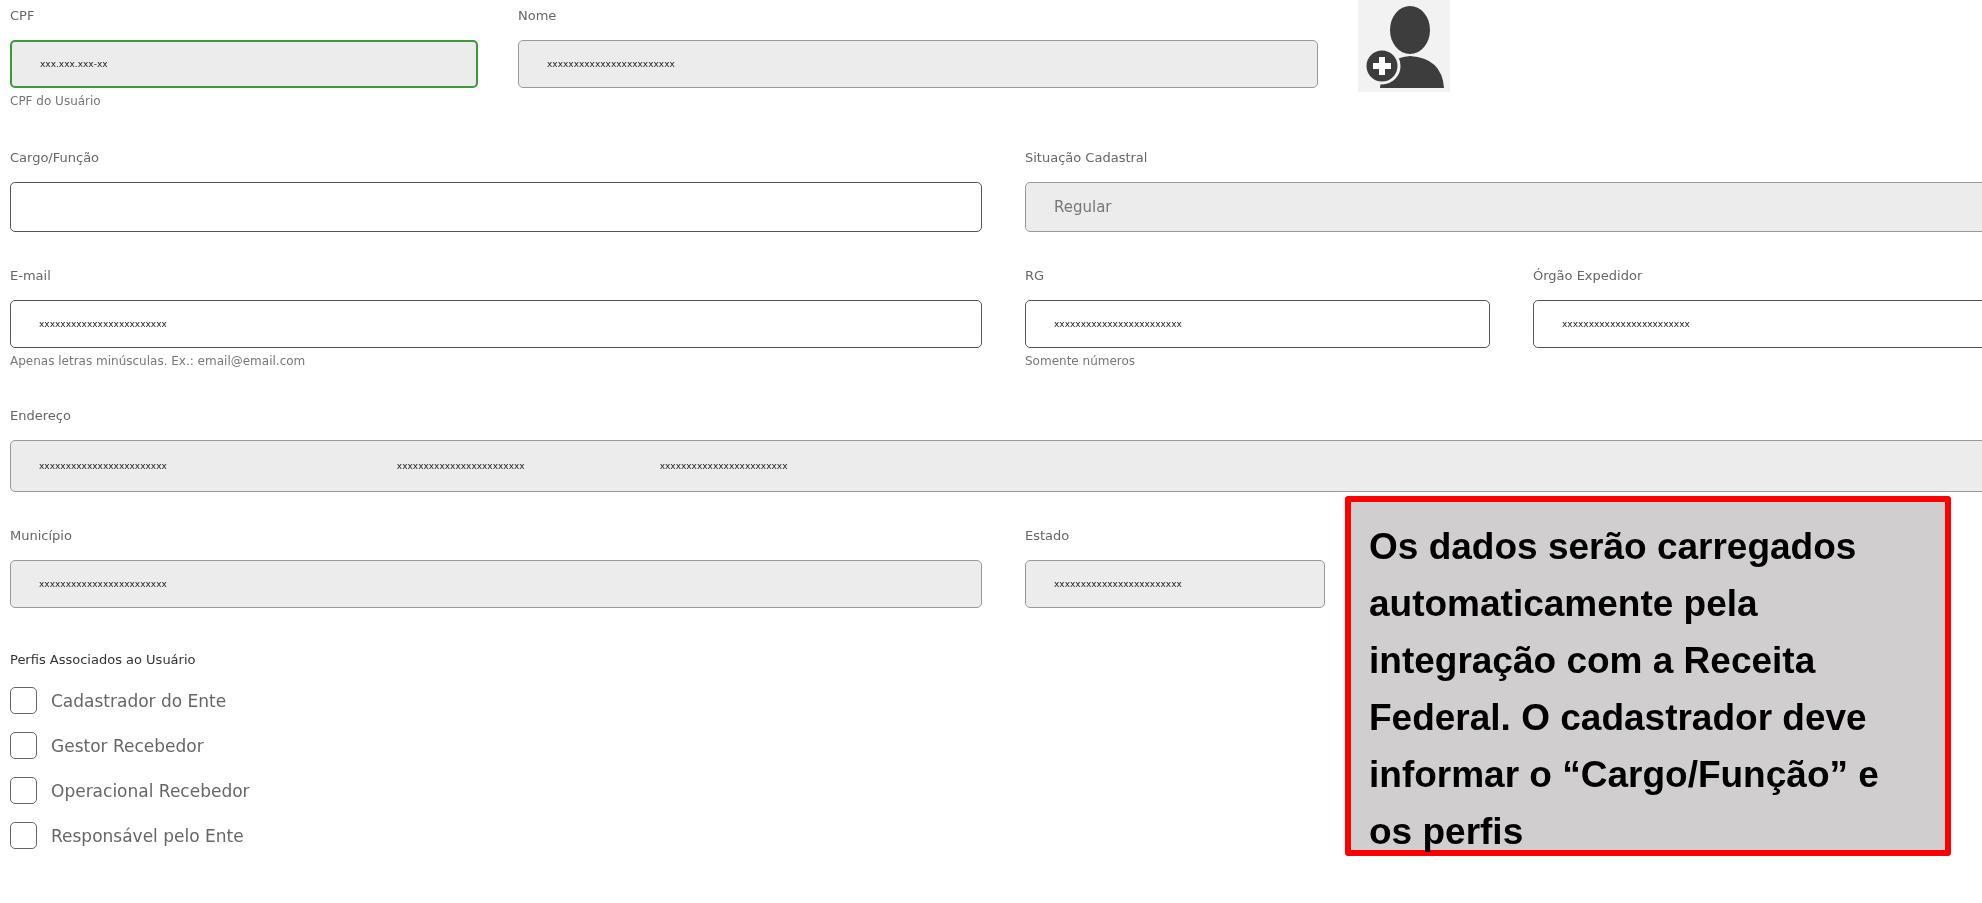 The image size is (1982, 903). Describe the element at coordinates (41, 416) in the screenshot. I see `field-label: Endereço` at that location.